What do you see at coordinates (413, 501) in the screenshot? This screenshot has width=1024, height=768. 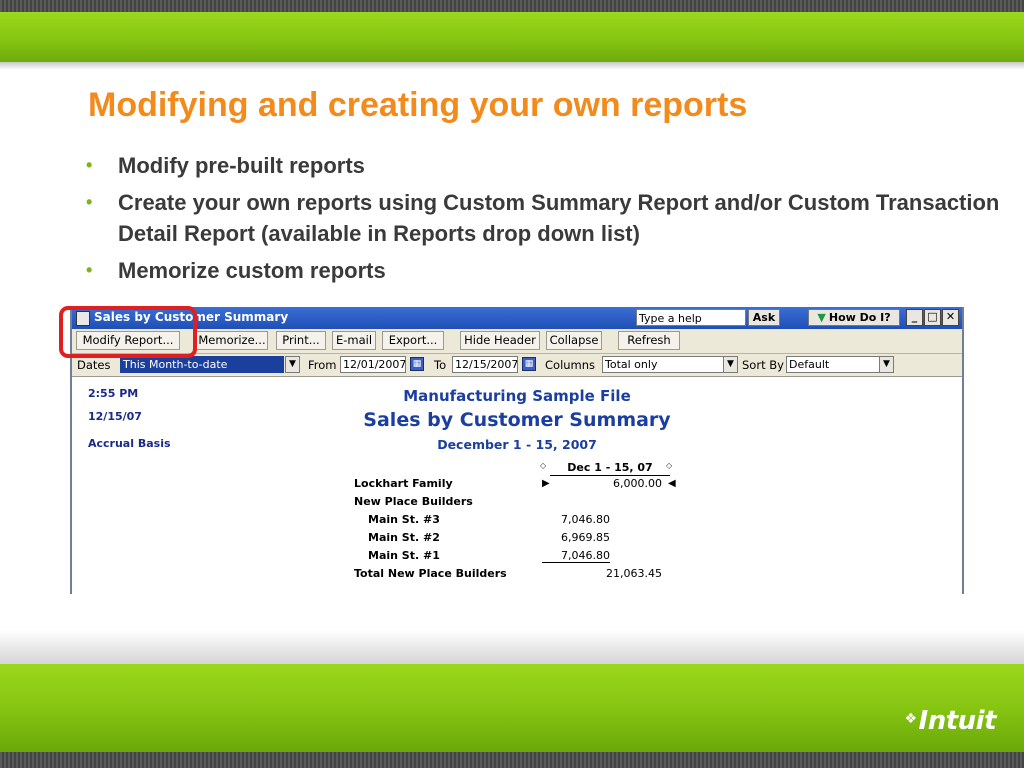 I see `row-label: New Place Builders` at bounding box center [413, 501].